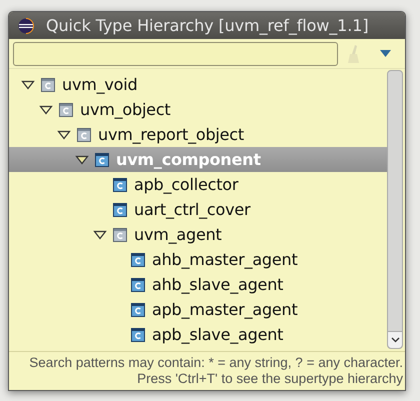 The width and height of the screenshot is (420, 401). What do you see at coordinates (218, 284) in the screenshot?
I see `type-name: ahb_slave_agent` at bounding box center [218, 284].